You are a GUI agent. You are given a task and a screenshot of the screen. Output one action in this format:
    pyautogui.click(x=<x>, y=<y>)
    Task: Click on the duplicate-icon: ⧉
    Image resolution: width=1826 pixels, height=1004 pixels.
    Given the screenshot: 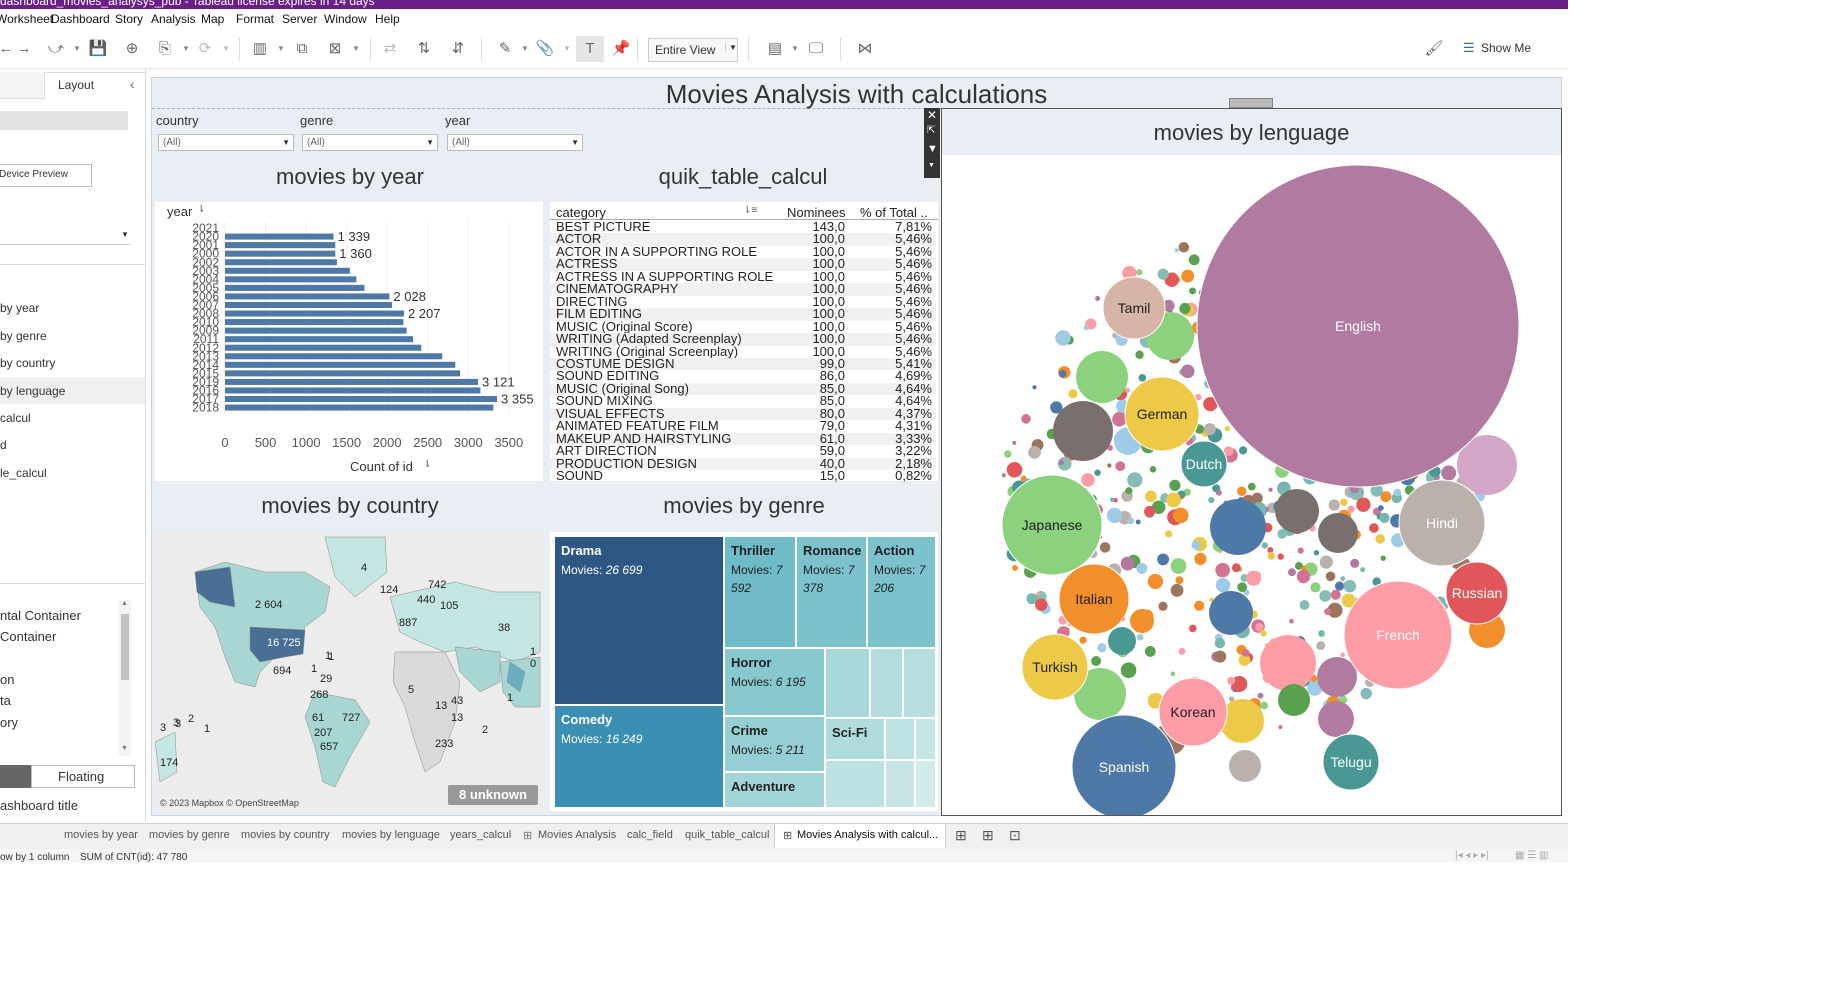 What is the action you would take?
    pyautogui.click(x=302, y=49)
    